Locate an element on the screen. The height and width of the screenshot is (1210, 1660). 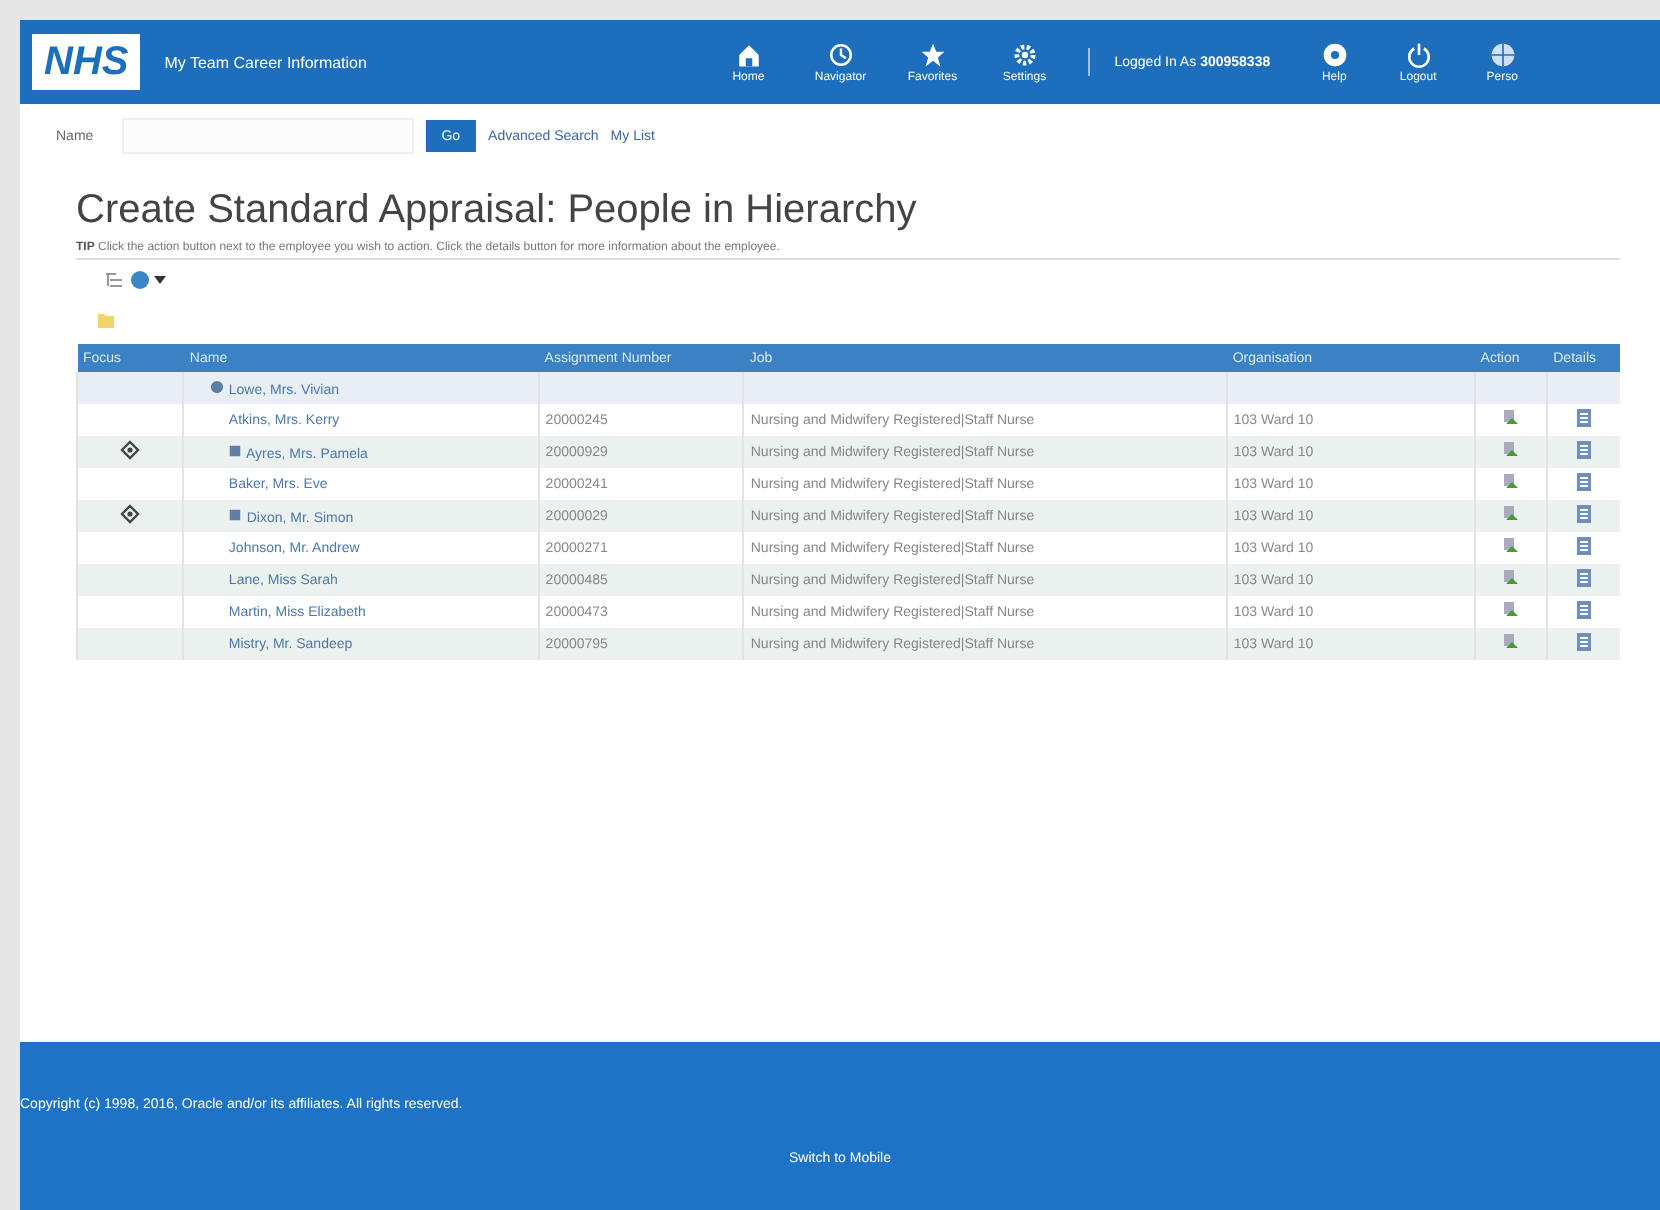
logo: NHS is located at coordinates (86, 62).